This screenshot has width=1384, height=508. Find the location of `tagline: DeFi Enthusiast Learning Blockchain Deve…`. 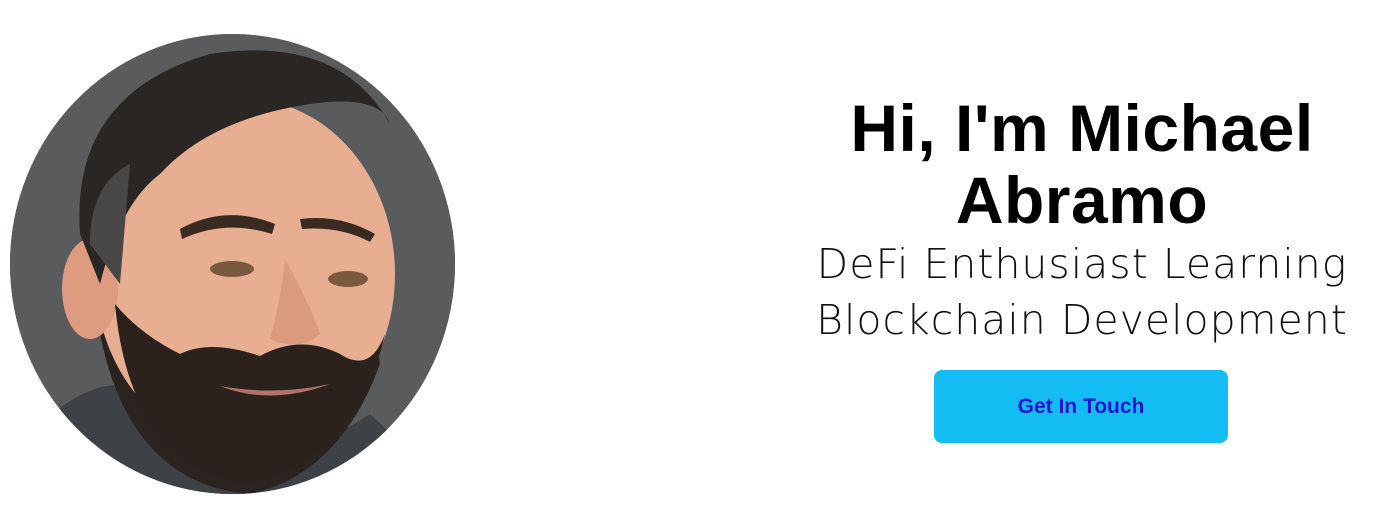

tagline: DeFi Enthusiast Learning Blockchain Deve… is located at coordinates (1082, 292).